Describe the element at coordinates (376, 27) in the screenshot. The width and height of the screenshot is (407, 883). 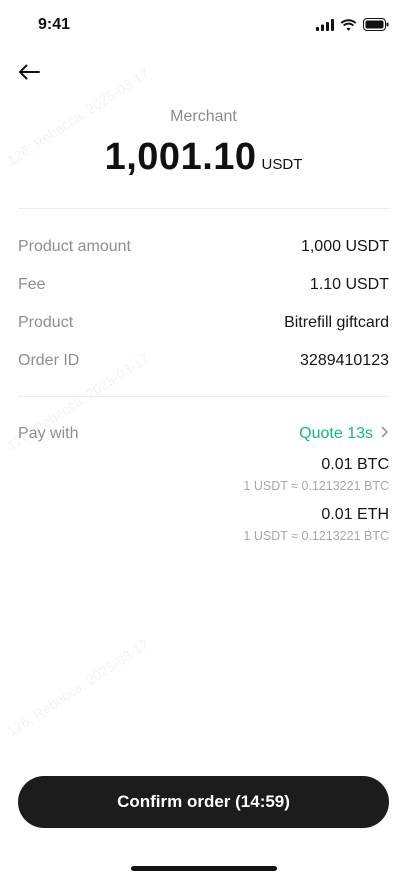
I see `battery-icon` at that location.